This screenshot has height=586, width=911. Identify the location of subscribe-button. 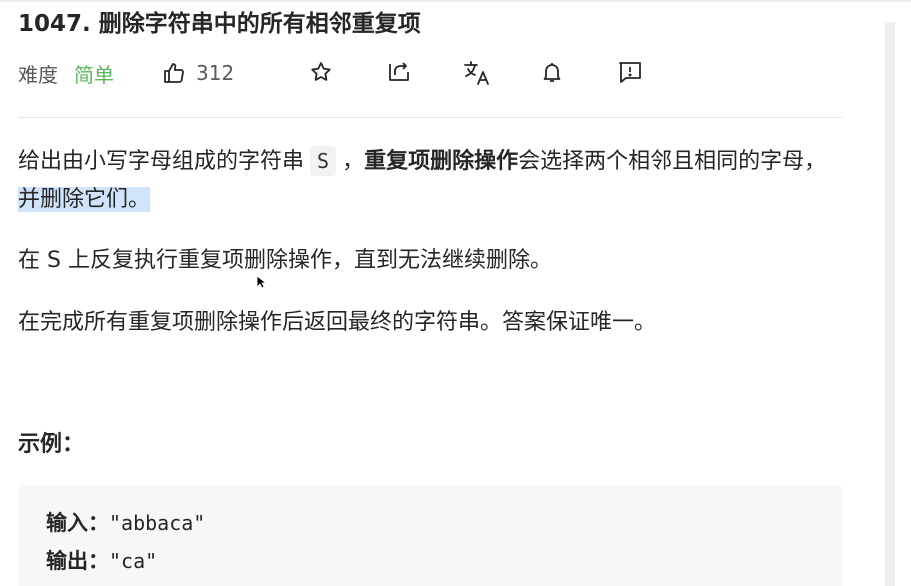
(552, 74).